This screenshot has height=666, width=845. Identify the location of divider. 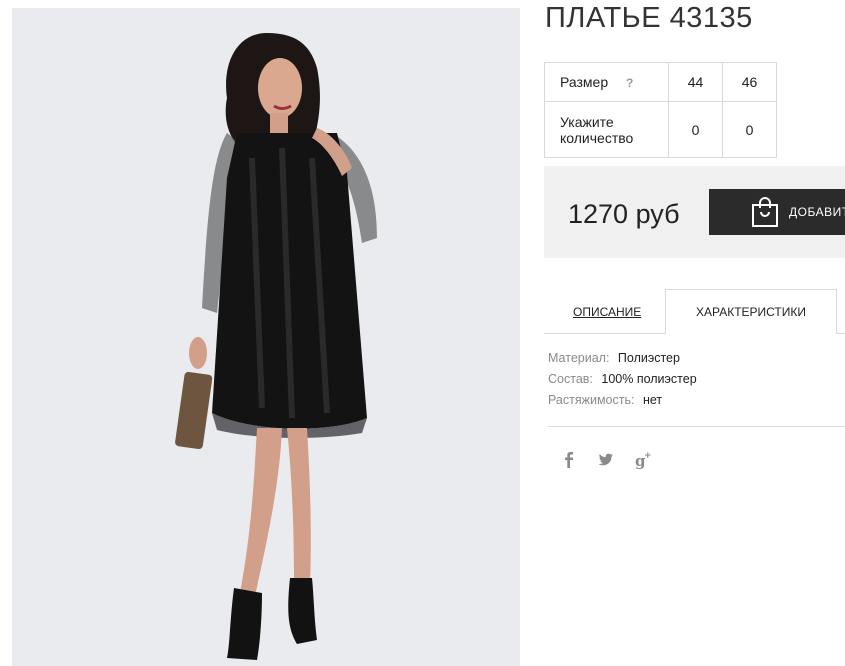
(696, 426).